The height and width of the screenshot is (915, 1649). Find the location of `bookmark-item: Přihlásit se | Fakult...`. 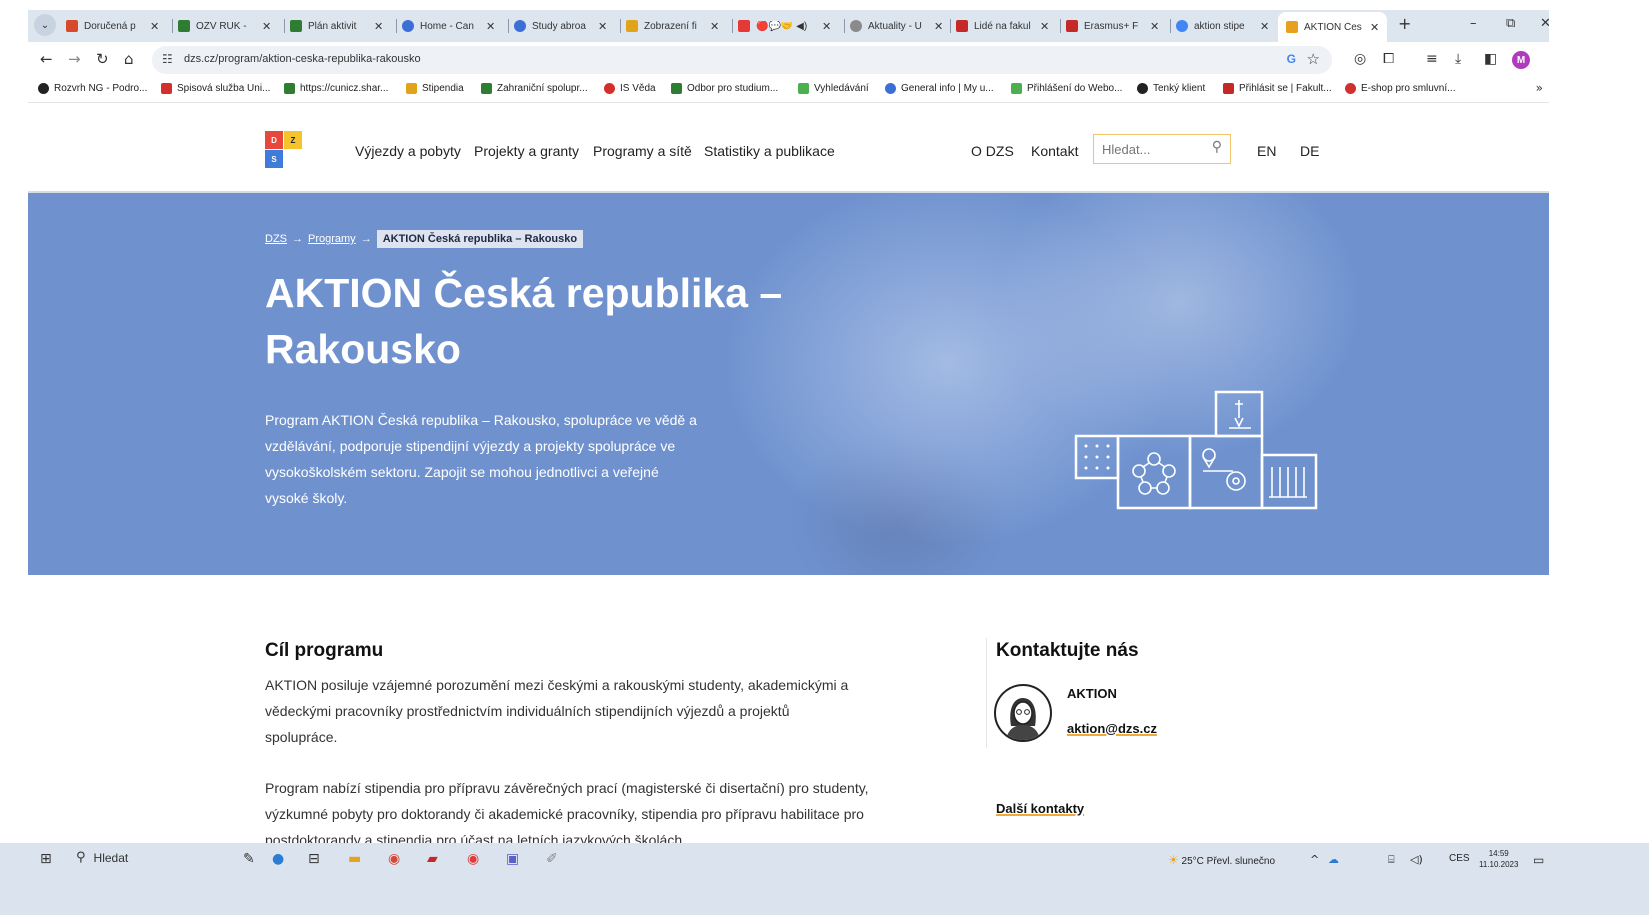

bookmark-item: Přihlásit se | Fakult... is located at coordinates (1277, 88).